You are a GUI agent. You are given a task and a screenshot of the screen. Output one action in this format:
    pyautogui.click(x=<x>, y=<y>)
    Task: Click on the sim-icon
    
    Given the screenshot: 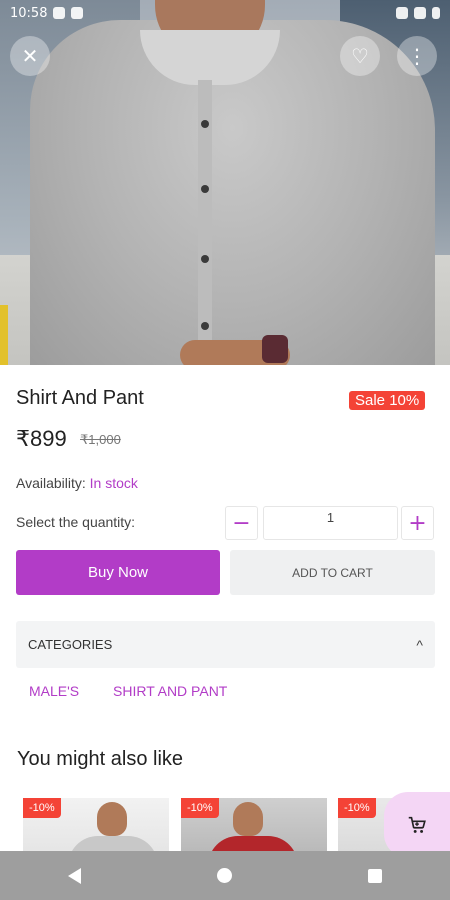 What is the action you would take?
    pyautogui.click(x=77, y=13)
    